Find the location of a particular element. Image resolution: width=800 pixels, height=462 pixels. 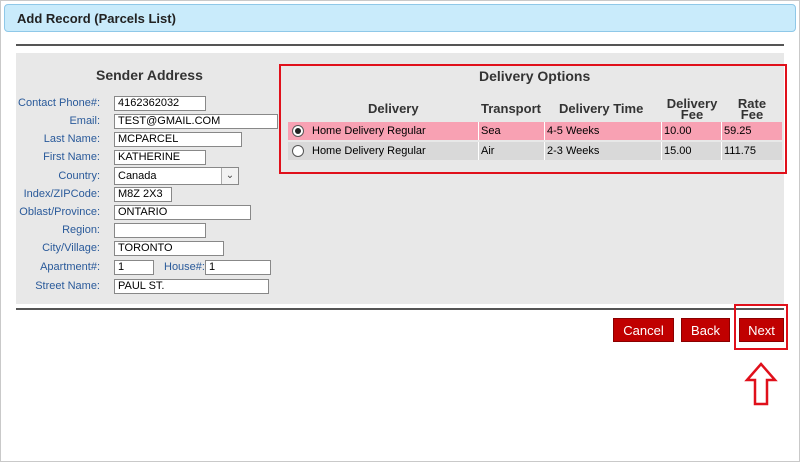

delivery-fee: 15.00 is located at coordinates (678, 151).